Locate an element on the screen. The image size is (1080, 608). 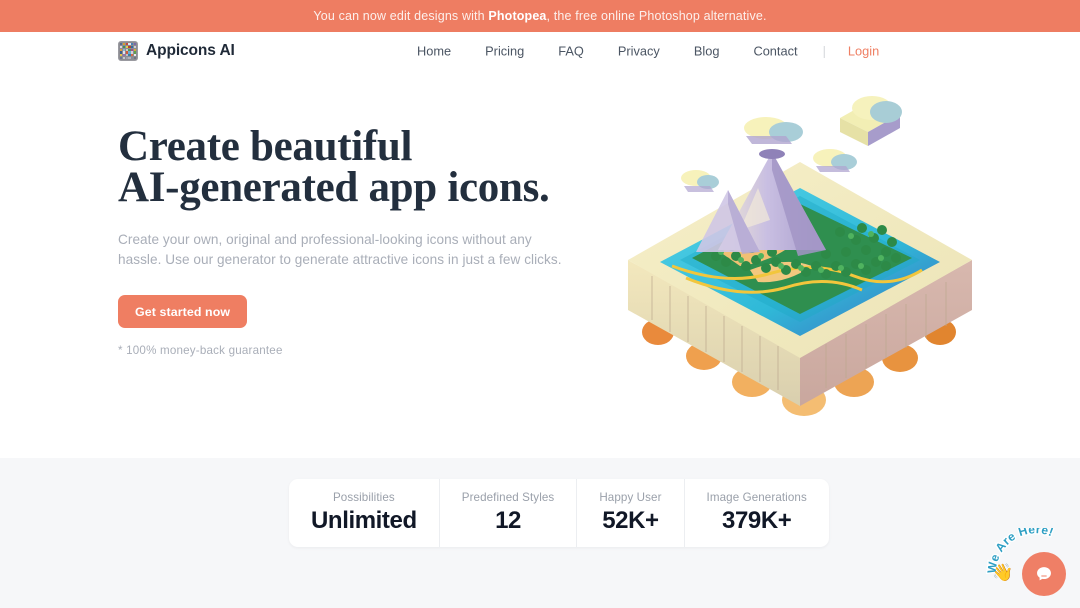
stat-label: Image Generations is located at coordinates (756, 497).